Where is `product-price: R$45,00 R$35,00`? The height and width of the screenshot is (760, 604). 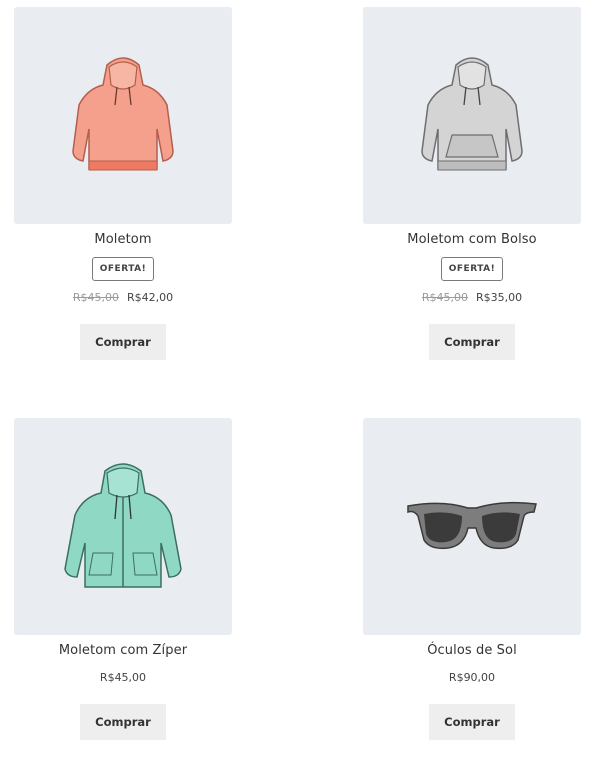 product-price: R$45,00 R$35,00 is located at coordinates (472, 298).